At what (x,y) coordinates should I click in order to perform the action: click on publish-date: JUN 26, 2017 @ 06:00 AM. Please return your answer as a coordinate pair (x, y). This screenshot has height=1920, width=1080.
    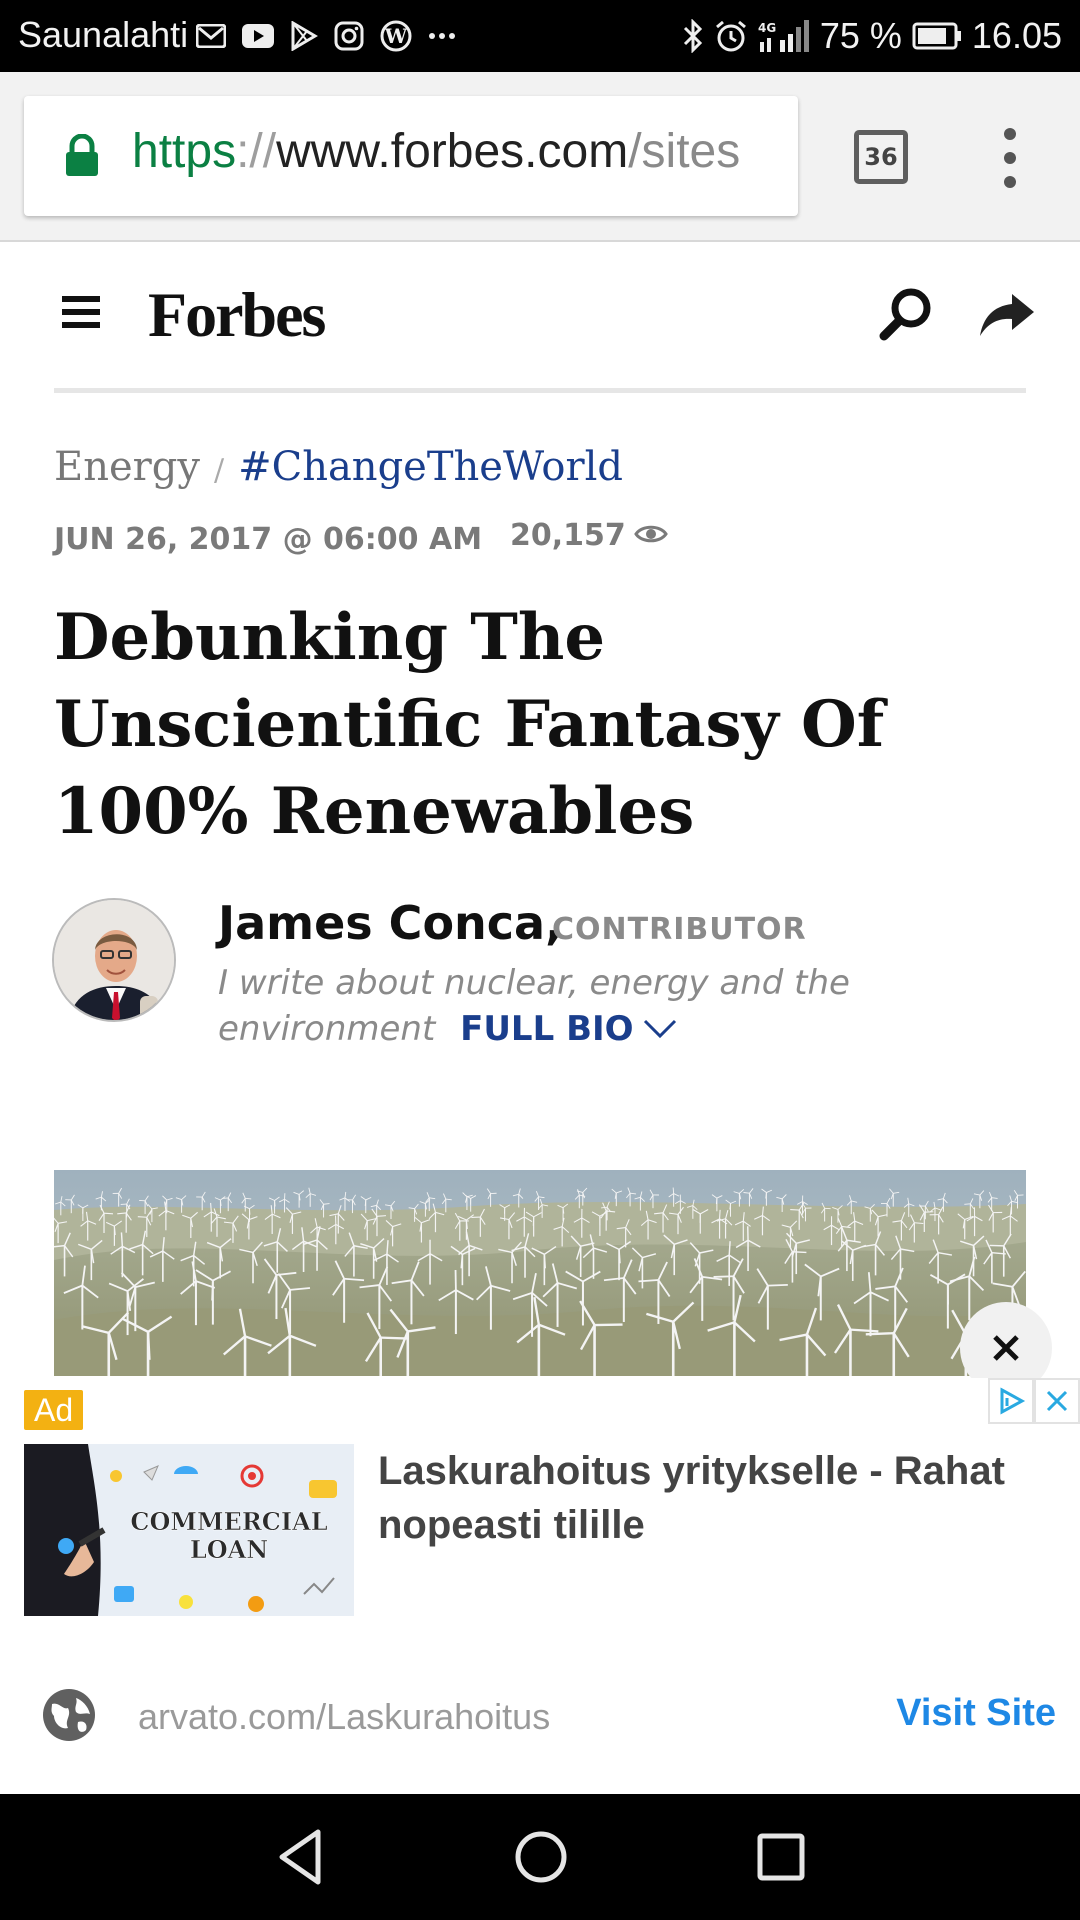
    Looking at the image, I should click on (268, 539).